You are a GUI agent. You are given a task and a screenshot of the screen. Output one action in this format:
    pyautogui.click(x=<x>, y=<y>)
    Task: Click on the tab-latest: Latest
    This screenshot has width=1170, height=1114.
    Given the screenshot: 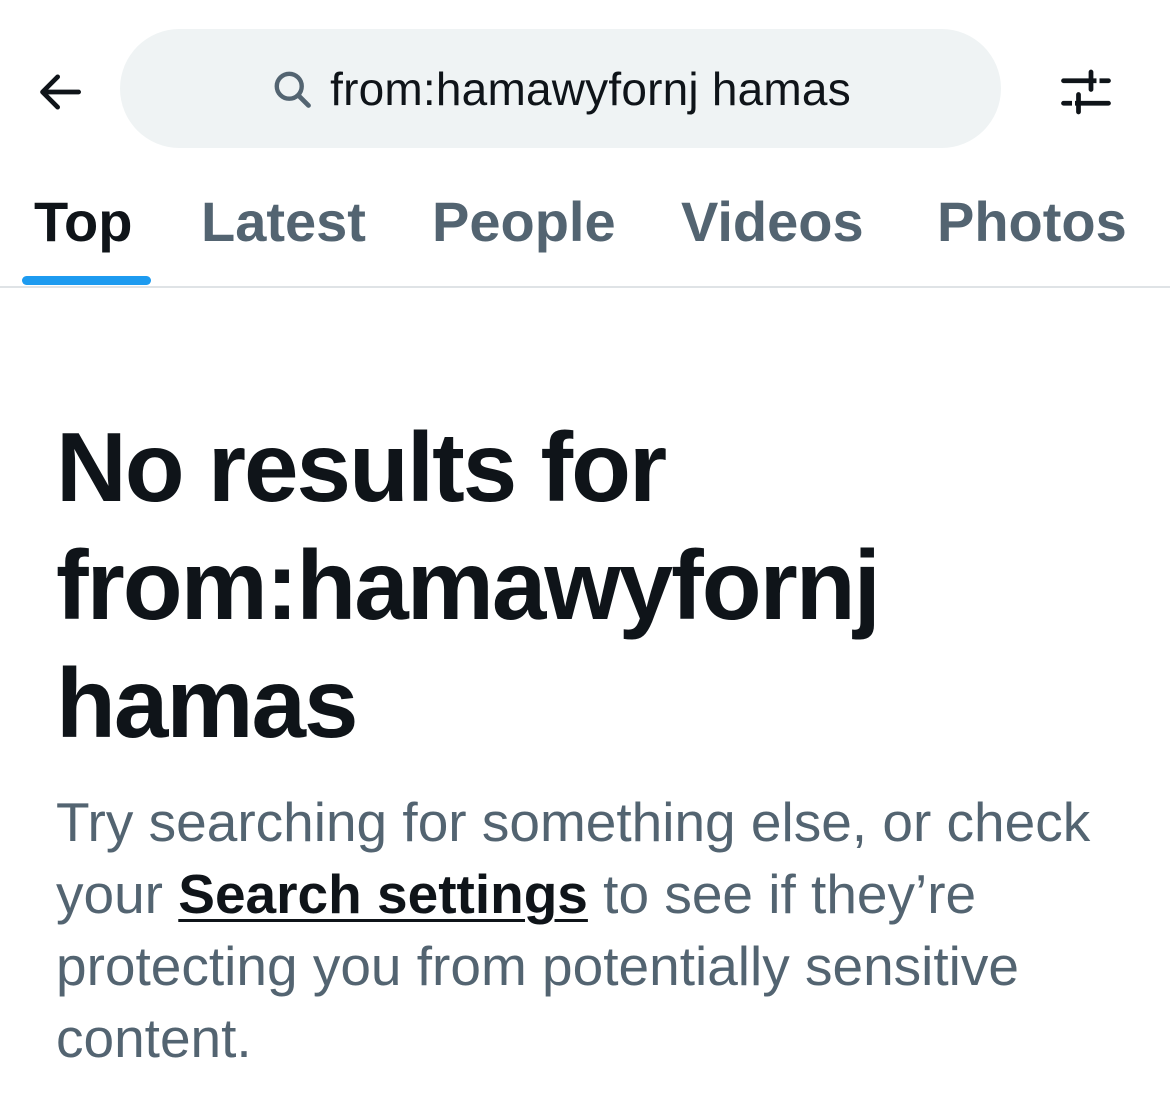 What is the action you would take?
    pyautogui.click(x=283, y=233)
    